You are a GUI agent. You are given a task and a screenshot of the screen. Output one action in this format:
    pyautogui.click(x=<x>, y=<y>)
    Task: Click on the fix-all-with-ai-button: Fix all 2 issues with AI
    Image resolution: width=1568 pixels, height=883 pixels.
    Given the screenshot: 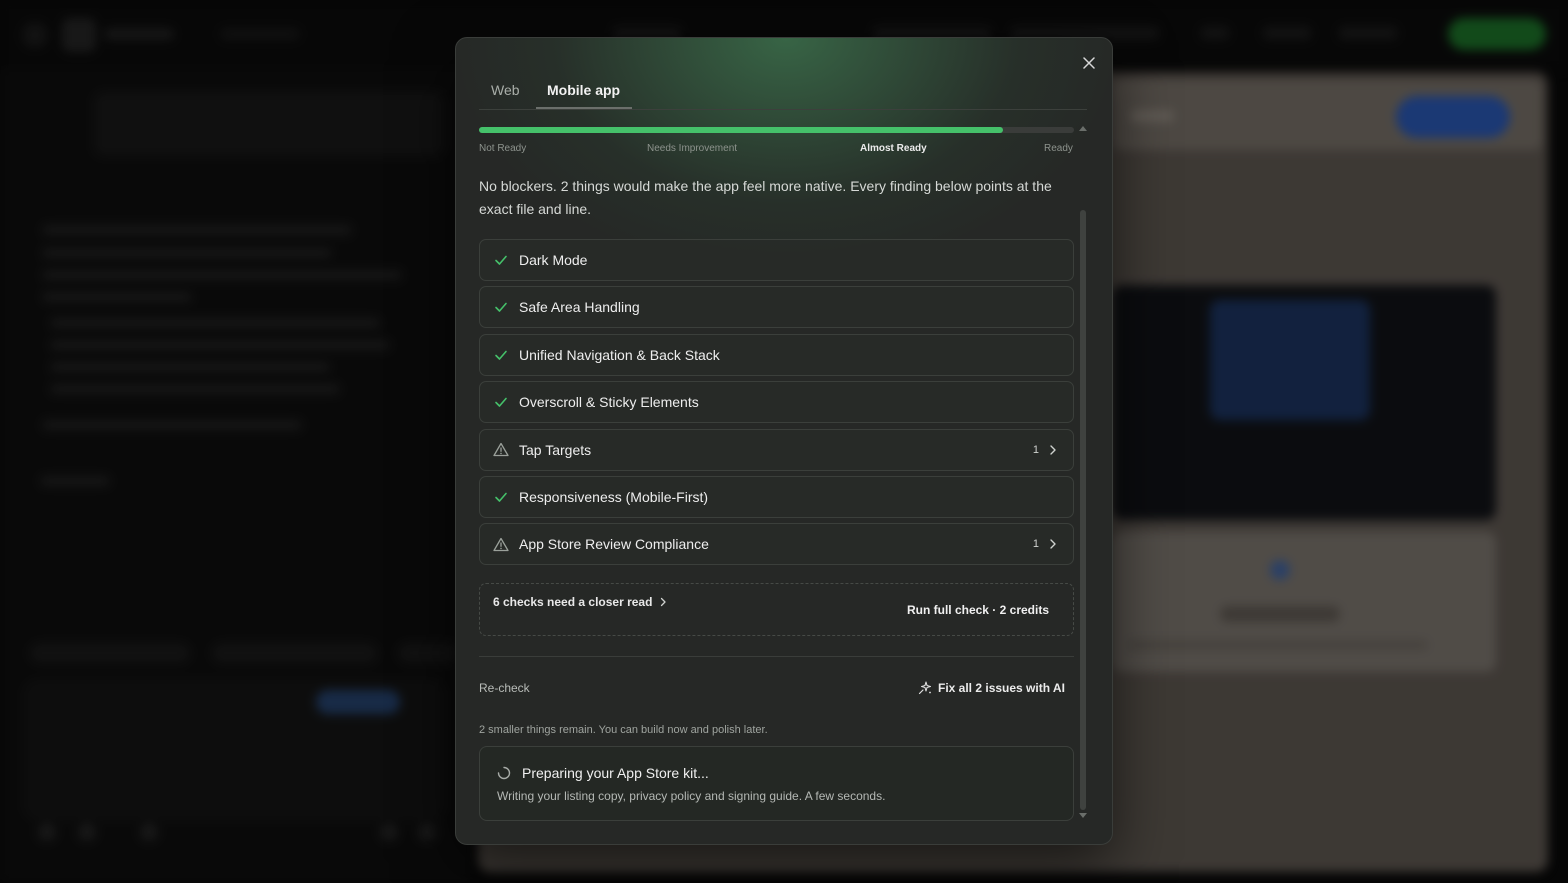 What is the action you would take?
    pyautogui.click(x=991, y=688)
    